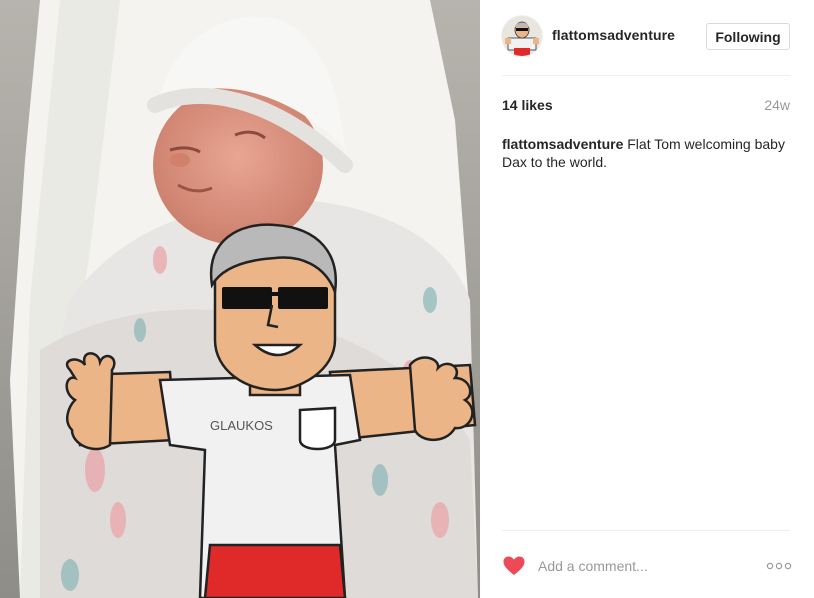  I want to click on comment-input, so click(648, 566).